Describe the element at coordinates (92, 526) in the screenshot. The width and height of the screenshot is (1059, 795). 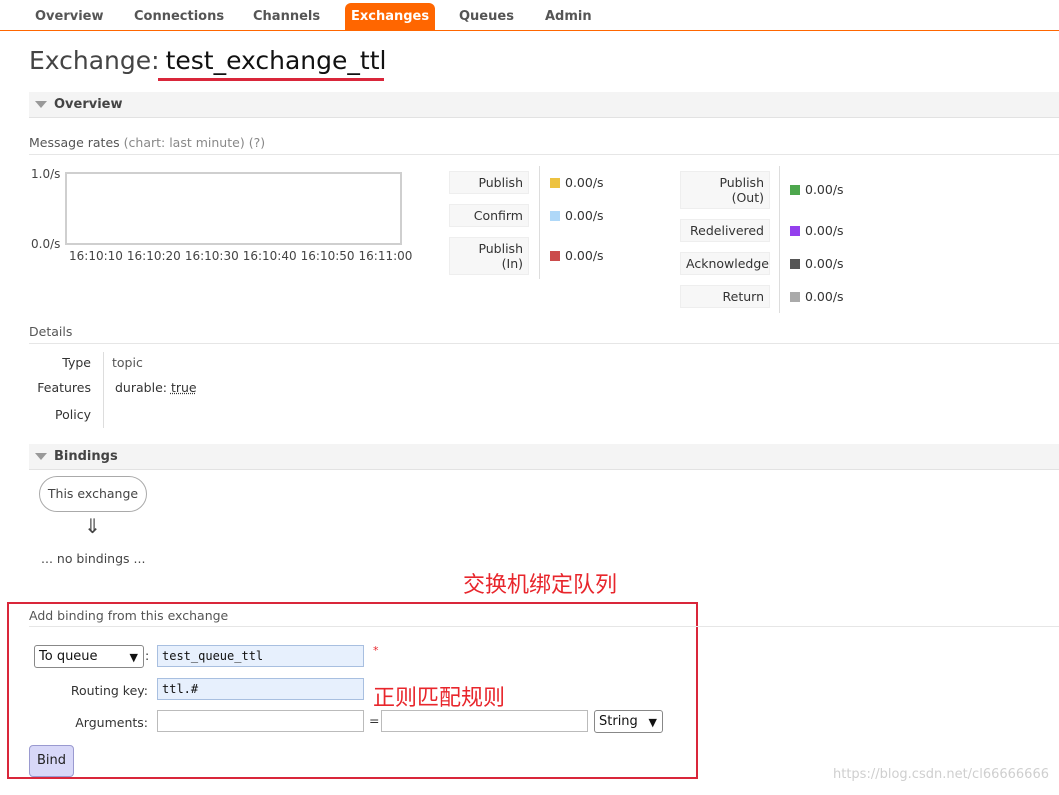
I see `arrow-down-icon: ⇓` at that location.